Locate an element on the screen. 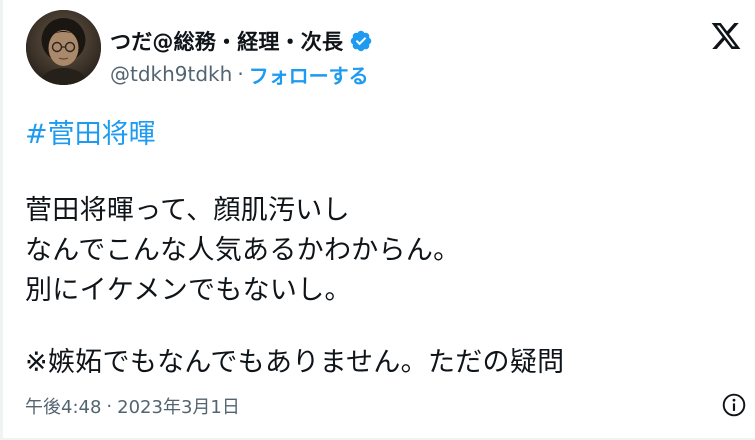 This screenshot has width=755, height=440. author-avatar is located at coordinates (63, 47).